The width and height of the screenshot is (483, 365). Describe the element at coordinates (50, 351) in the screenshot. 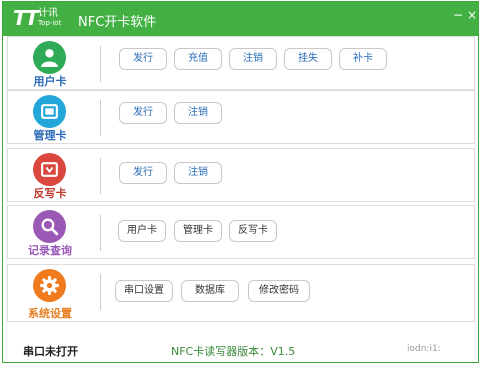

I see `serial-port-status: 串口未打开` at that location.